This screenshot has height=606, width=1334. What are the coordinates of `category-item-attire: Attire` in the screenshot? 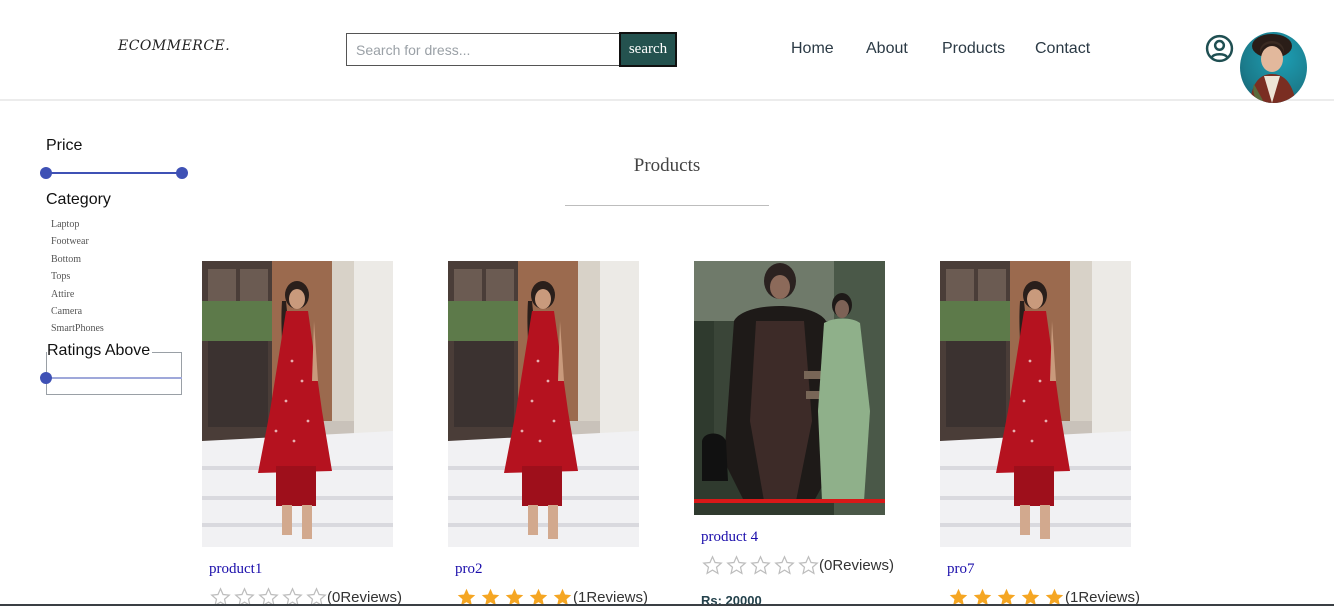 It's located at (77, 296).